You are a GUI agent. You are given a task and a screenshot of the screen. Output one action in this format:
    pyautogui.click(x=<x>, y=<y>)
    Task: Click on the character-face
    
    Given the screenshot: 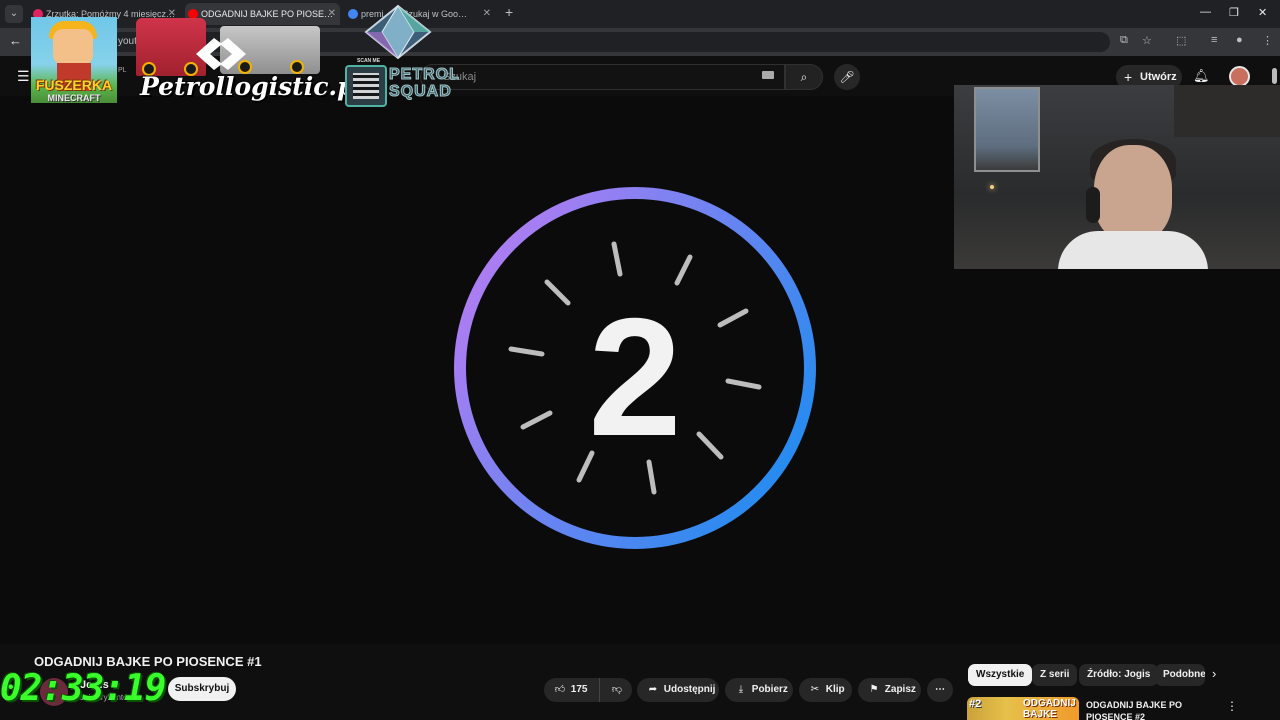 What is the action you would take?
    pyautogui.click(x=73, y=47)
    